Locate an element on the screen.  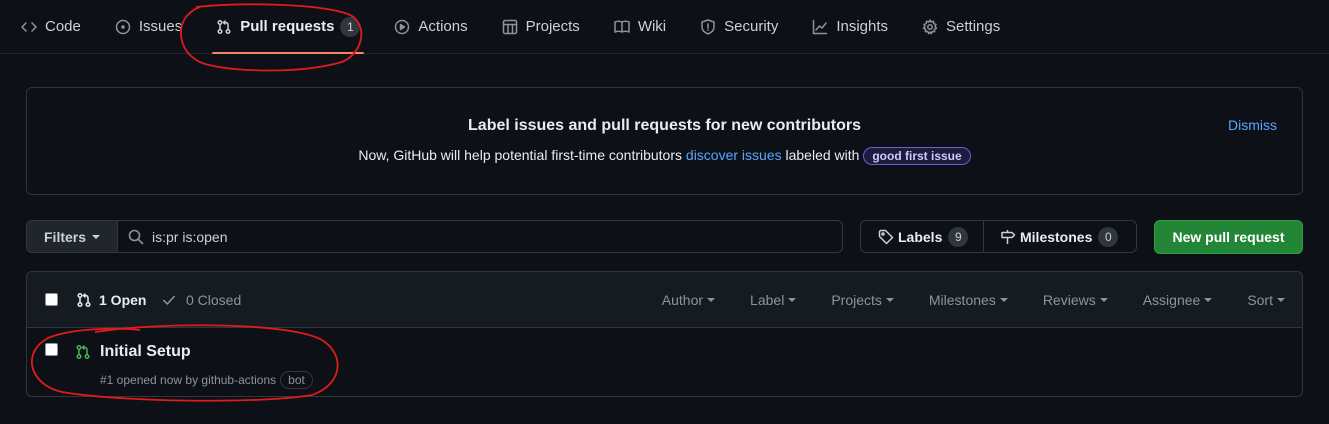
check-icon is located at coordinates (169, 300).